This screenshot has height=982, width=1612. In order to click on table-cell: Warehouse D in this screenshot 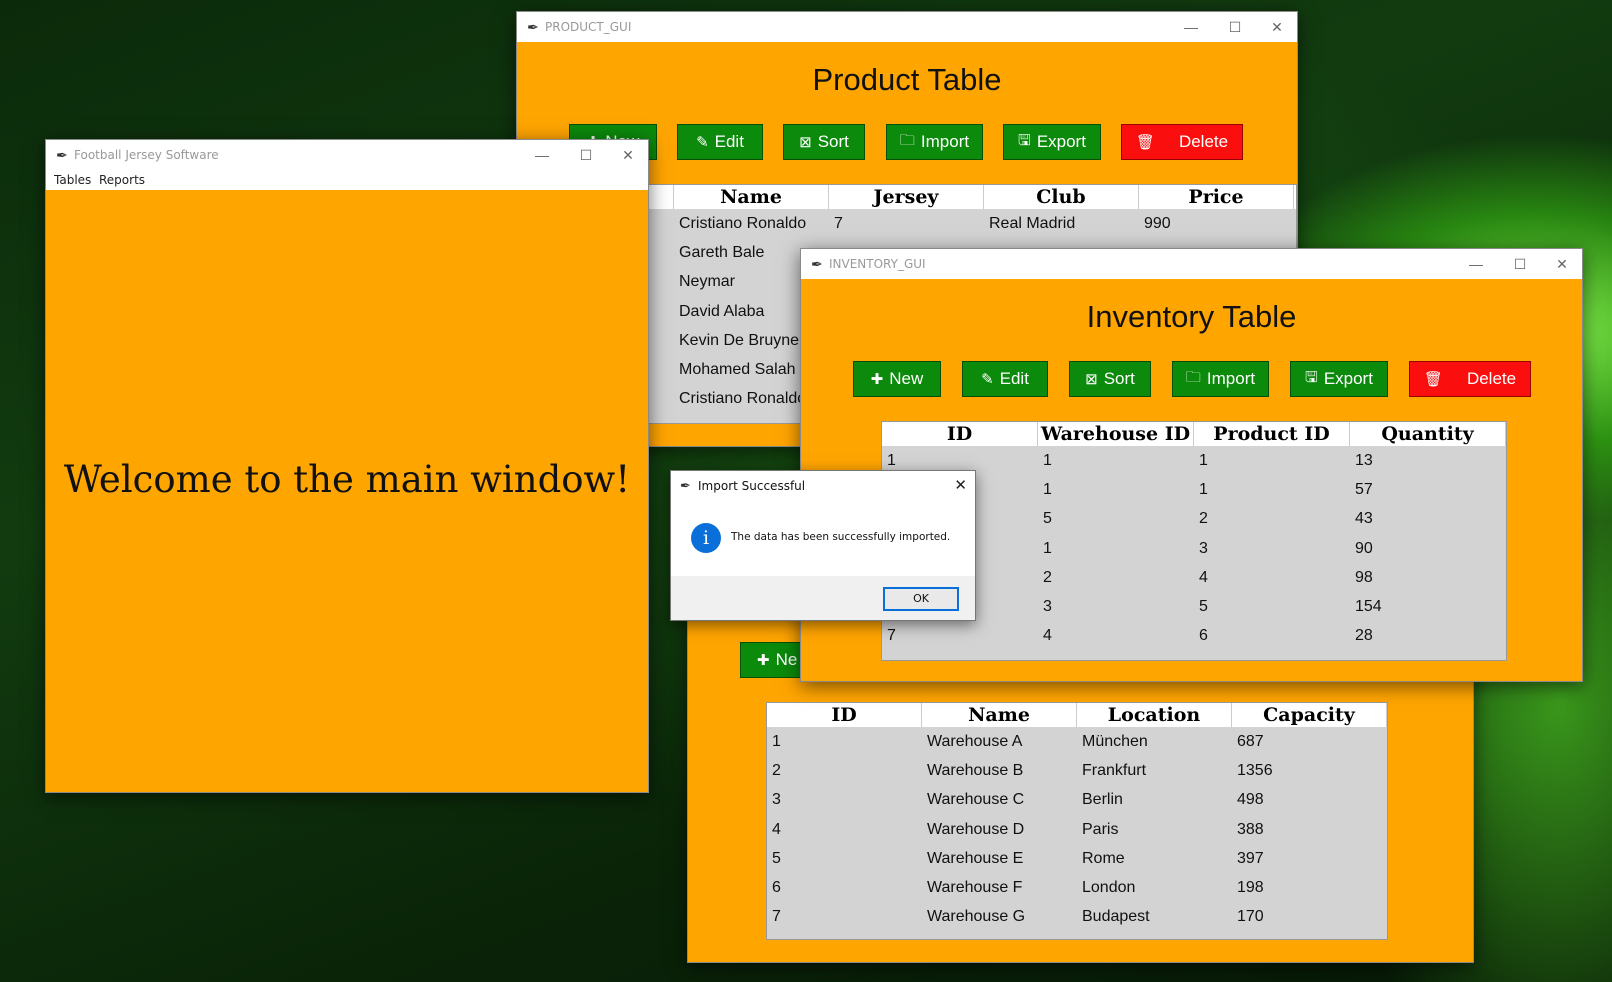, I will do `click(976, 829)`.